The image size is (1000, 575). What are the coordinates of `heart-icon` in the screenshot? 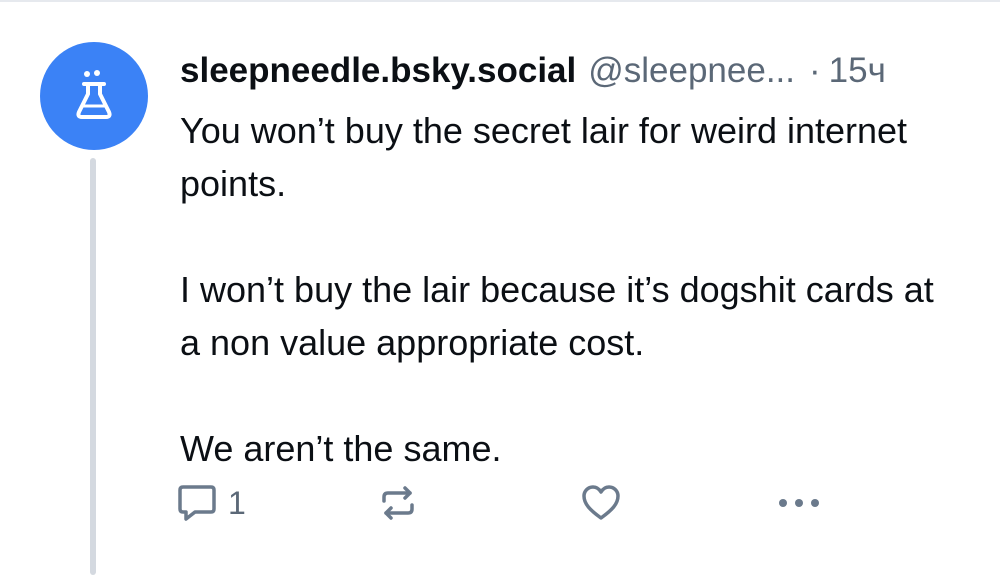 It's located at (601, 503).